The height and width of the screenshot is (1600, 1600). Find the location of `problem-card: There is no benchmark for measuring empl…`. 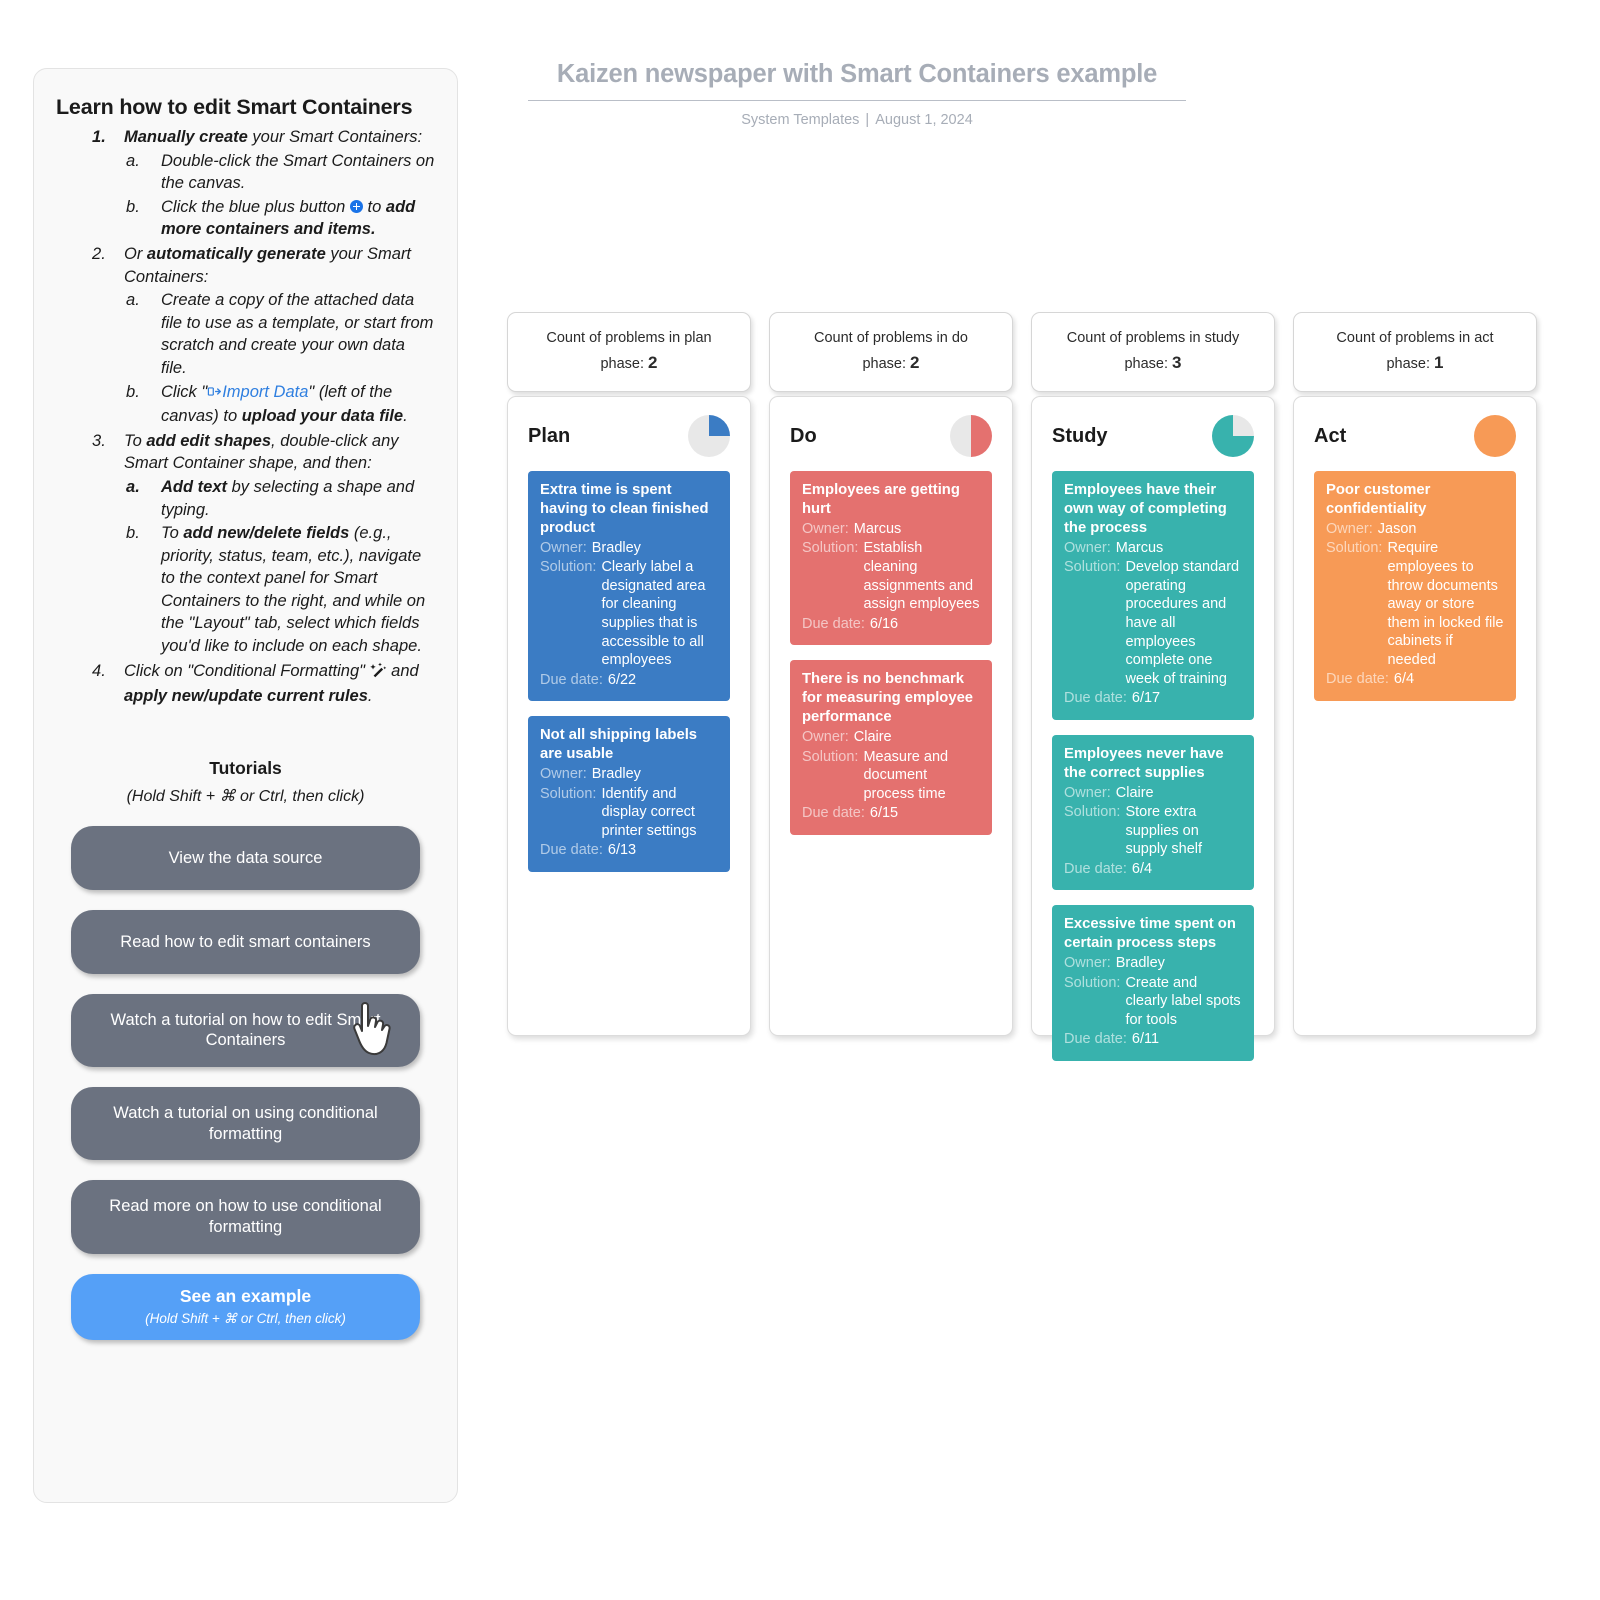

problem-card: There is no benchmark for measuring empl… is located at coordinates (891, 747).